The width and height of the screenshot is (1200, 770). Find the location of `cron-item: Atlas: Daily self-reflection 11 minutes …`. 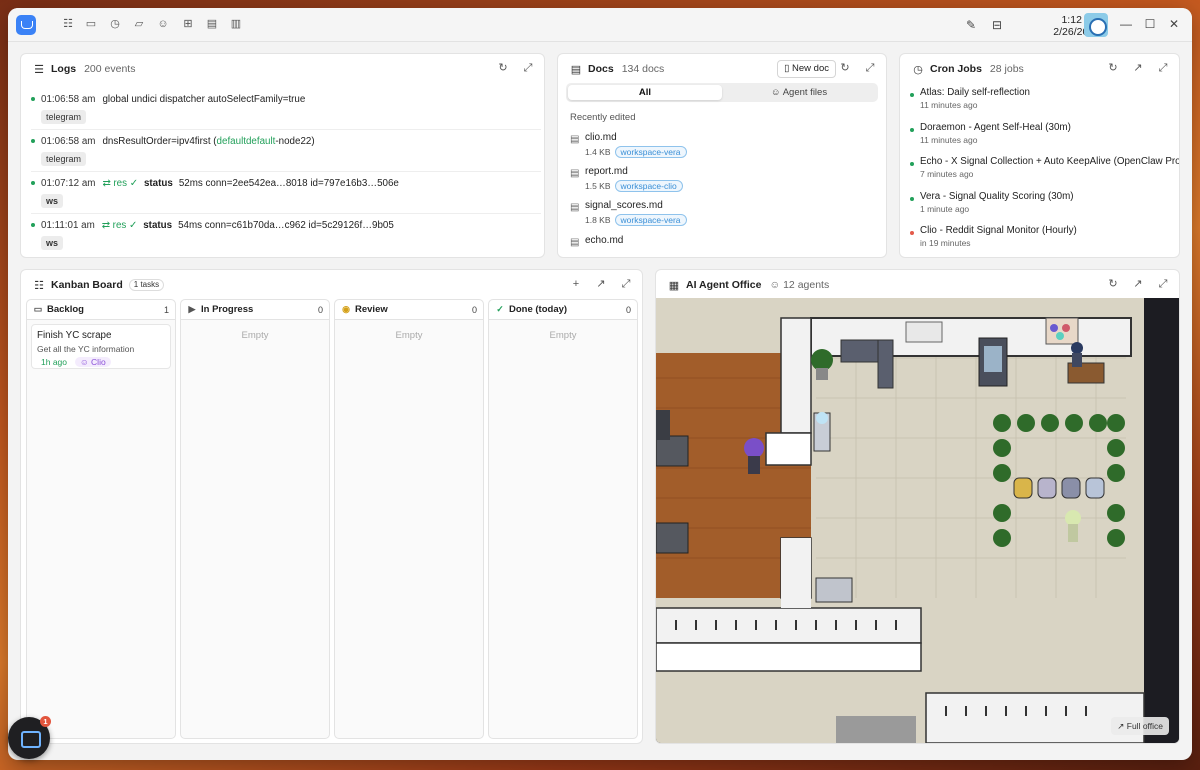

cron-item: Atlas: Daily self-reflection 11 minutes … is located at coordinates (1044, 100).